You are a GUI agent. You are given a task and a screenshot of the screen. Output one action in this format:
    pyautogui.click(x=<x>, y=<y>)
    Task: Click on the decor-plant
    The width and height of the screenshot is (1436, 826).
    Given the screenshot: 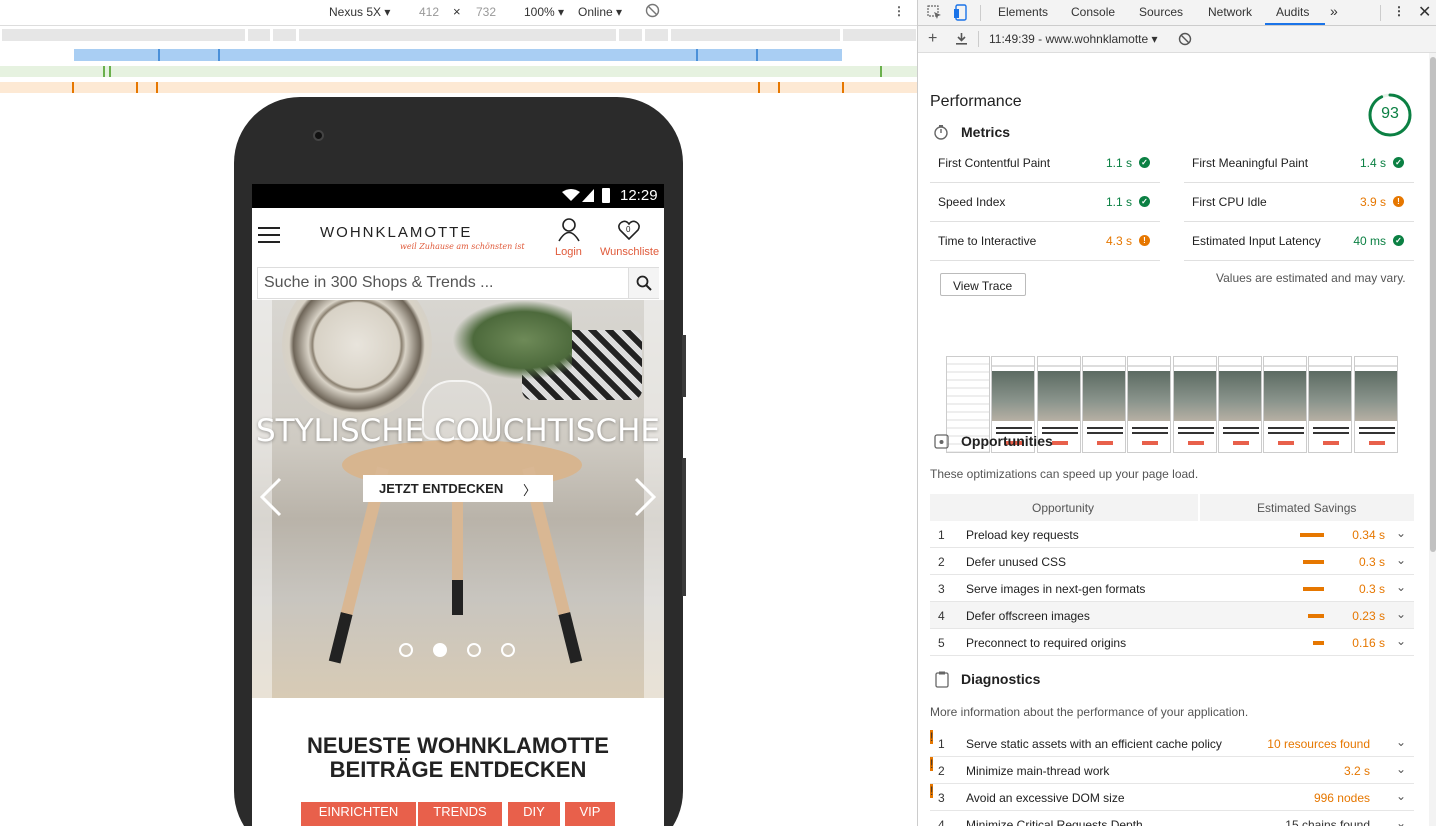 What is the action you would take?
    pyautogui.click(x=512, y=340)
    